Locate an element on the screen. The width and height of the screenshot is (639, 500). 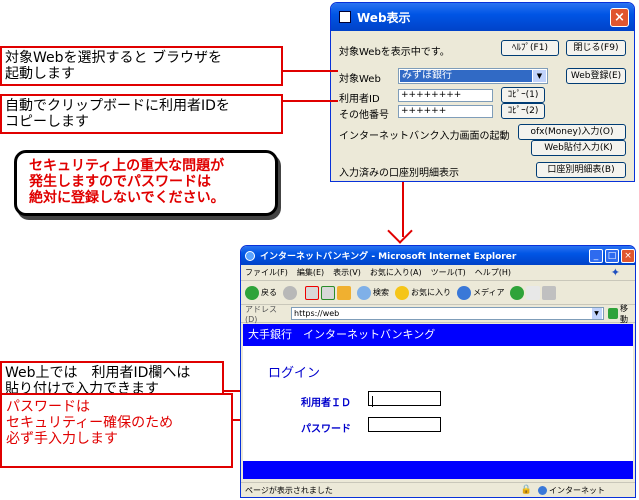
menu-file: ファイル(F) is located at coordinates (266, 272).